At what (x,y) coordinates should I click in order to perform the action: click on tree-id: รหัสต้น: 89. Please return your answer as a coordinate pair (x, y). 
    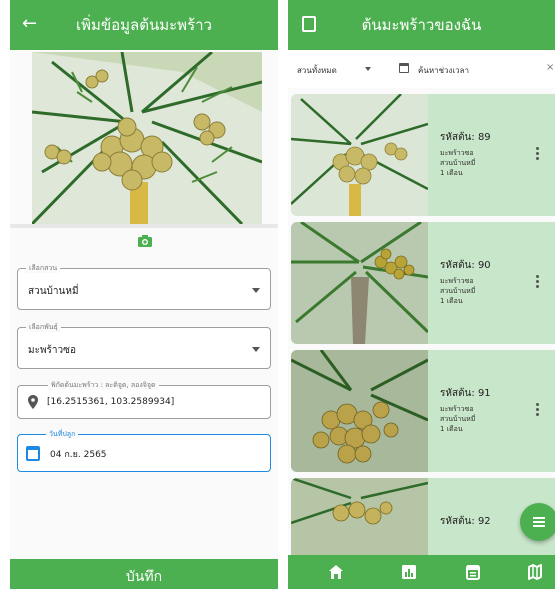
    Looking at the image, I should click on (465, 137).